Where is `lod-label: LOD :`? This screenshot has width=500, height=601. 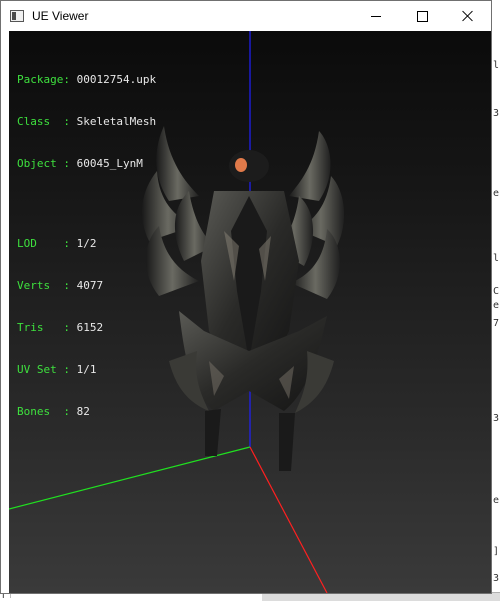 lod-label: LOD : is located at coordinates (43, 243).